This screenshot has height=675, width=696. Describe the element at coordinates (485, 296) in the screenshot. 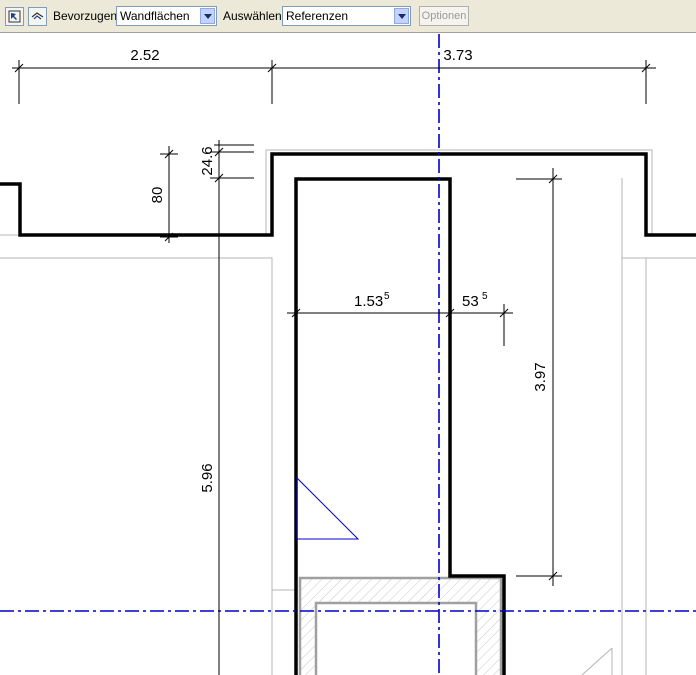

I see `dim-text-53-superscript: 5` at that location.